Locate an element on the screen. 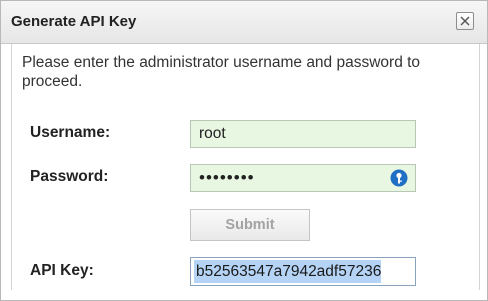  api-key-label: API Key: is located at coordinates (62, 270).